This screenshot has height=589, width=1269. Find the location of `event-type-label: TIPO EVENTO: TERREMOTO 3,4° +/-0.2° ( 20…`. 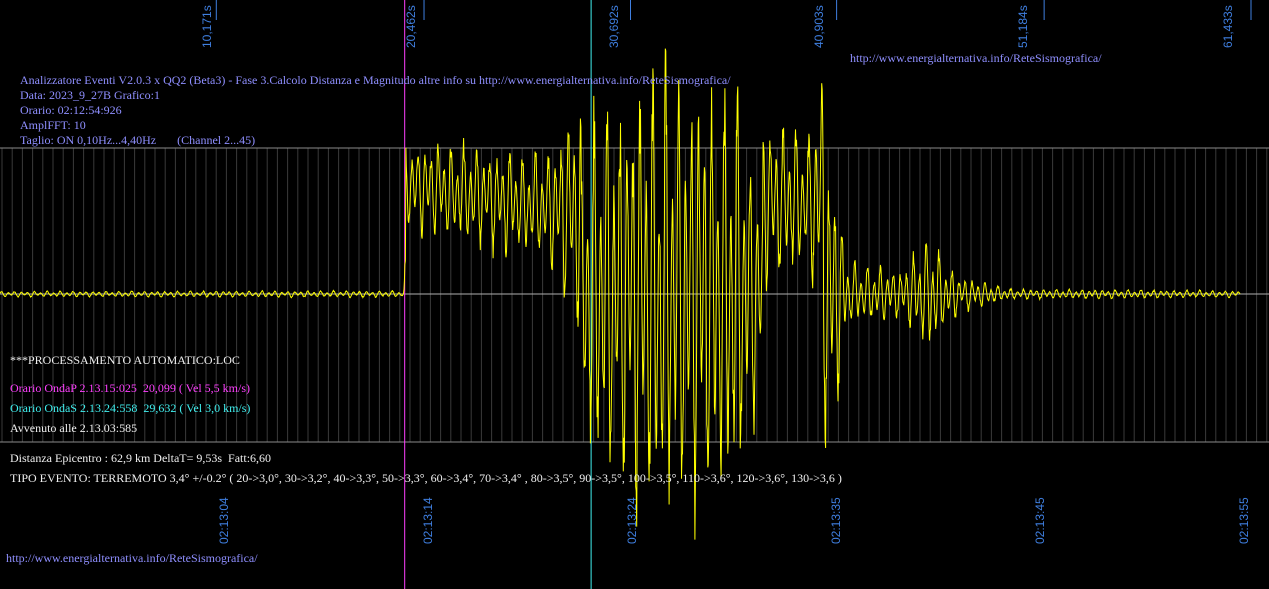

event-type-label: TIPO EVENTO: TERREMOTO 3,4° +/-0.2° ( 20… is located at coordinates (426, 478).